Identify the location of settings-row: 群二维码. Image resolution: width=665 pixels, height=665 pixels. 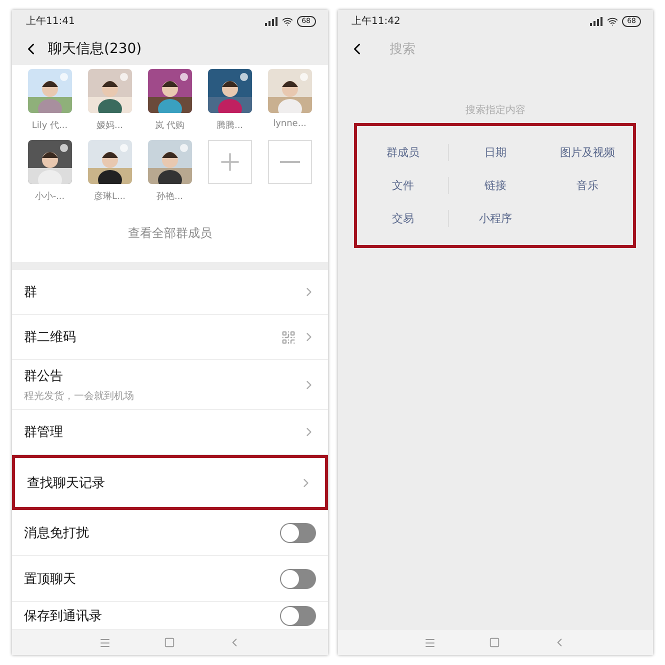
(170, 337).